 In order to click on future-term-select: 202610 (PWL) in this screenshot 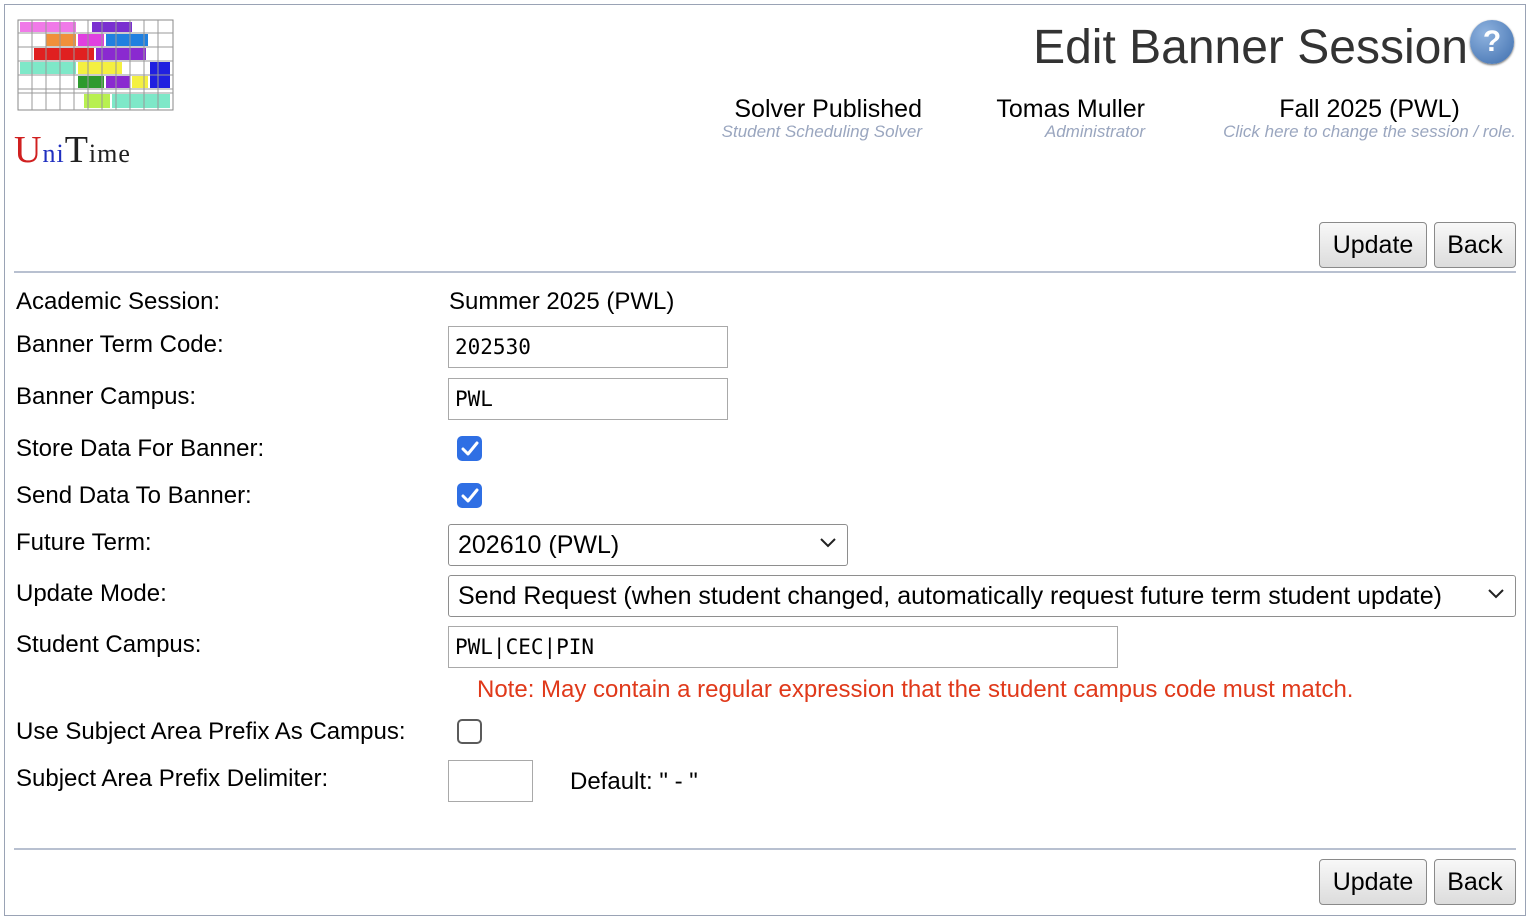, I will do `click(648, 545)`.